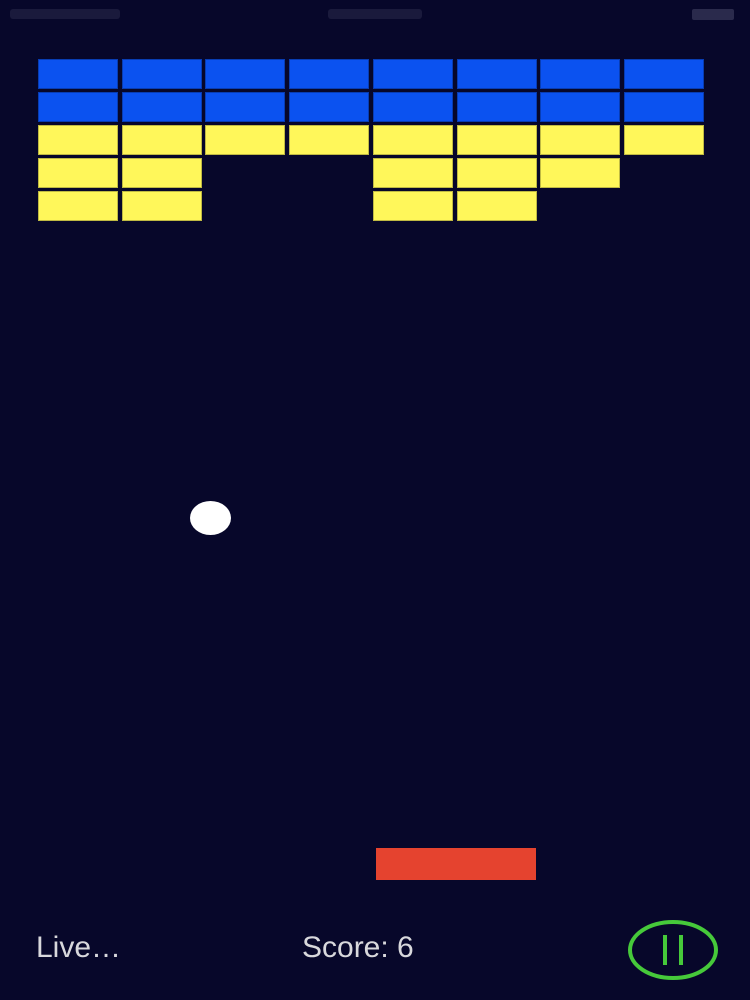 This screenshot has width=750, height=1000. I want to click on brick-blue-r2-c1, so click(78, 107).